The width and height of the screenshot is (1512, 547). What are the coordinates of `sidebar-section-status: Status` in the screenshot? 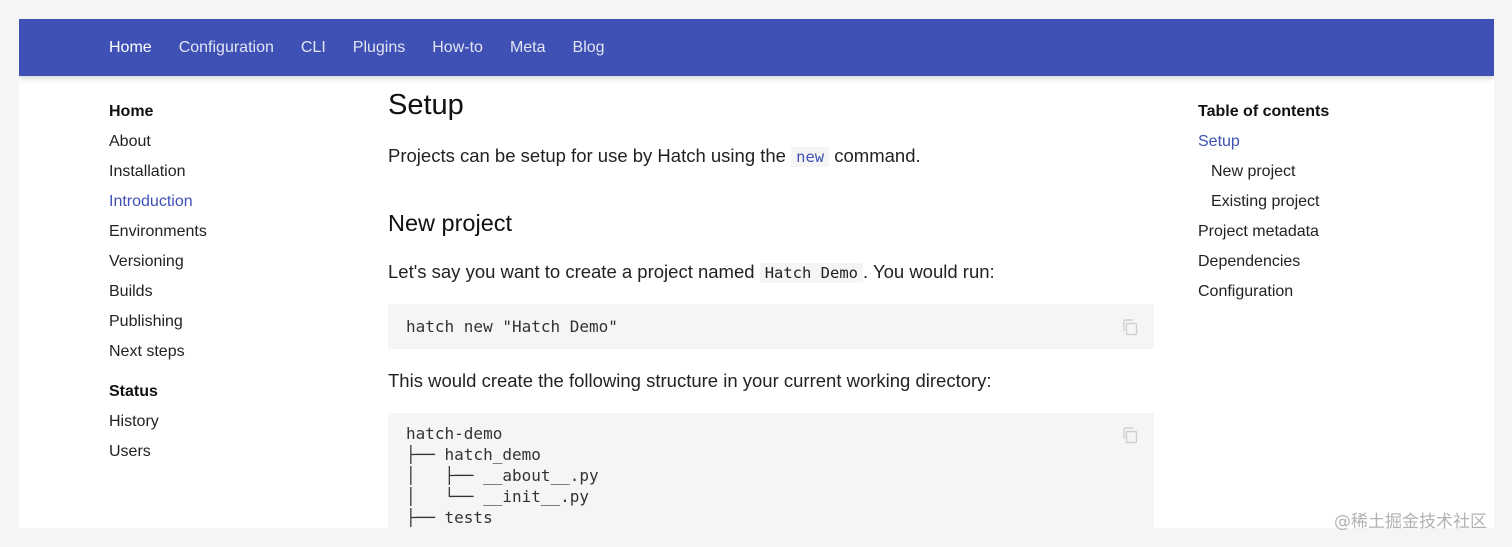 It's located at (219, 396).